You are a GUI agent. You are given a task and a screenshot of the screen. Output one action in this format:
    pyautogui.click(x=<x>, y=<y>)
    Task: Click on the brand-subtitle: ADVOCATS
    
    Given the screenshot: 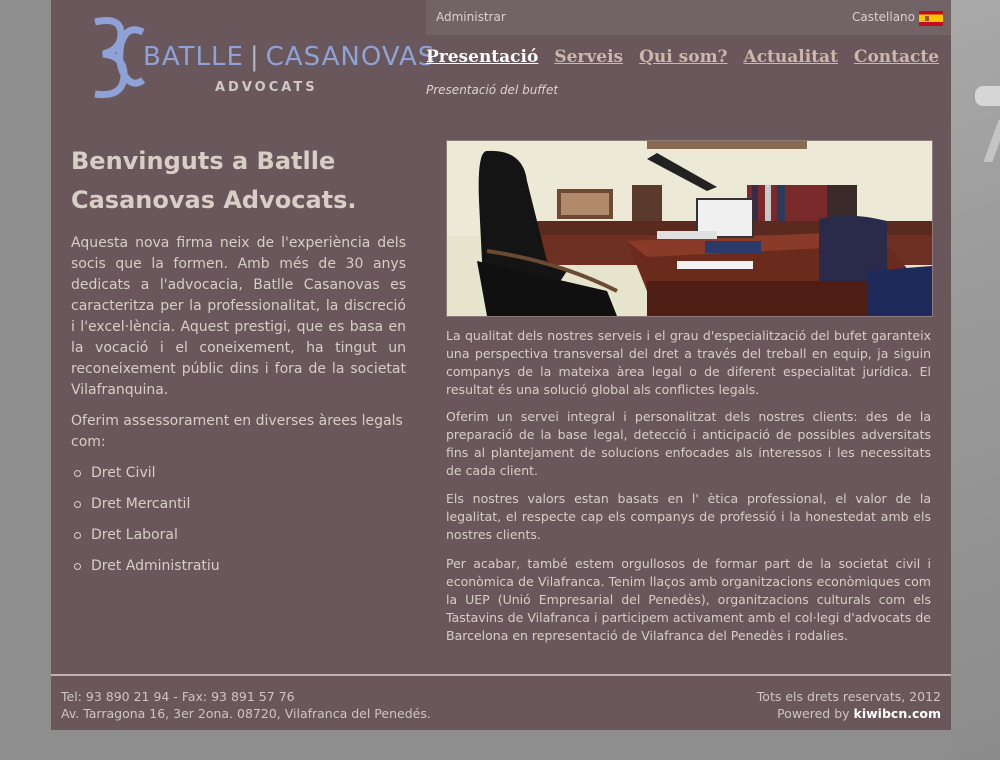 What is the action you would take?
    pyautogui.click(x=266, y=87)
    